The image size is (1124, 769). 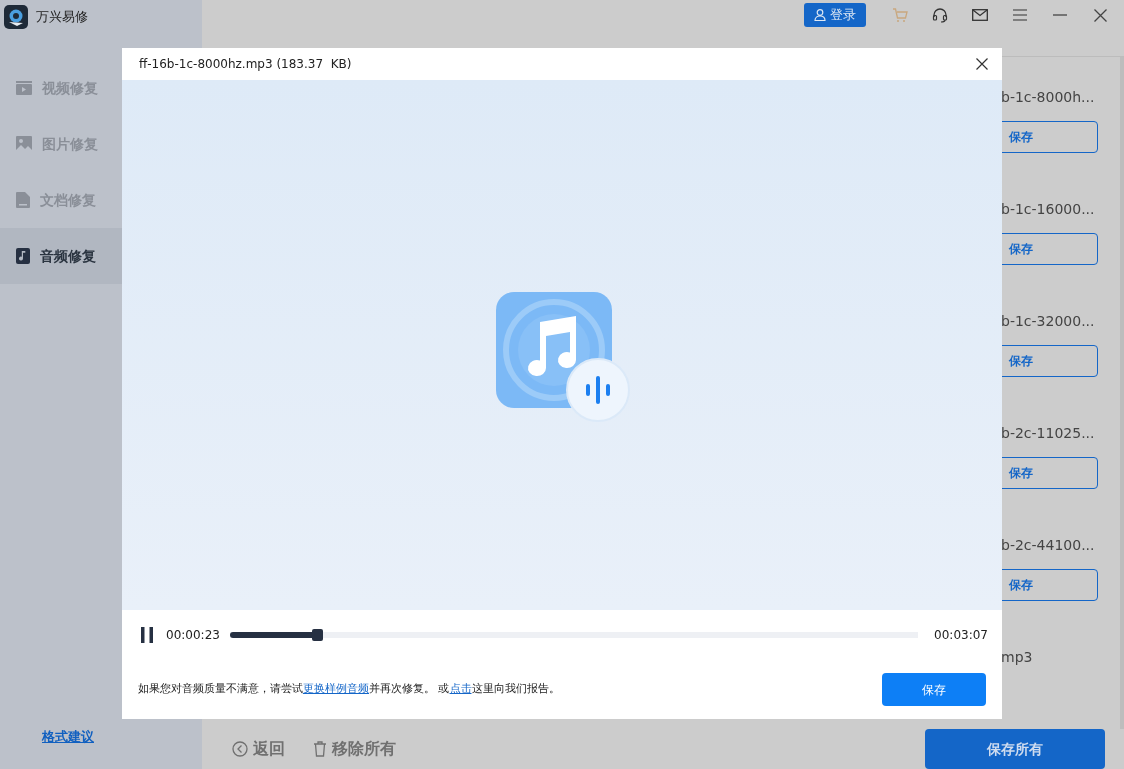 What do you see at coordinates (1017, 657) in the screenshot?
I see `file-name: mp3` at bounding box center [1017, 657].